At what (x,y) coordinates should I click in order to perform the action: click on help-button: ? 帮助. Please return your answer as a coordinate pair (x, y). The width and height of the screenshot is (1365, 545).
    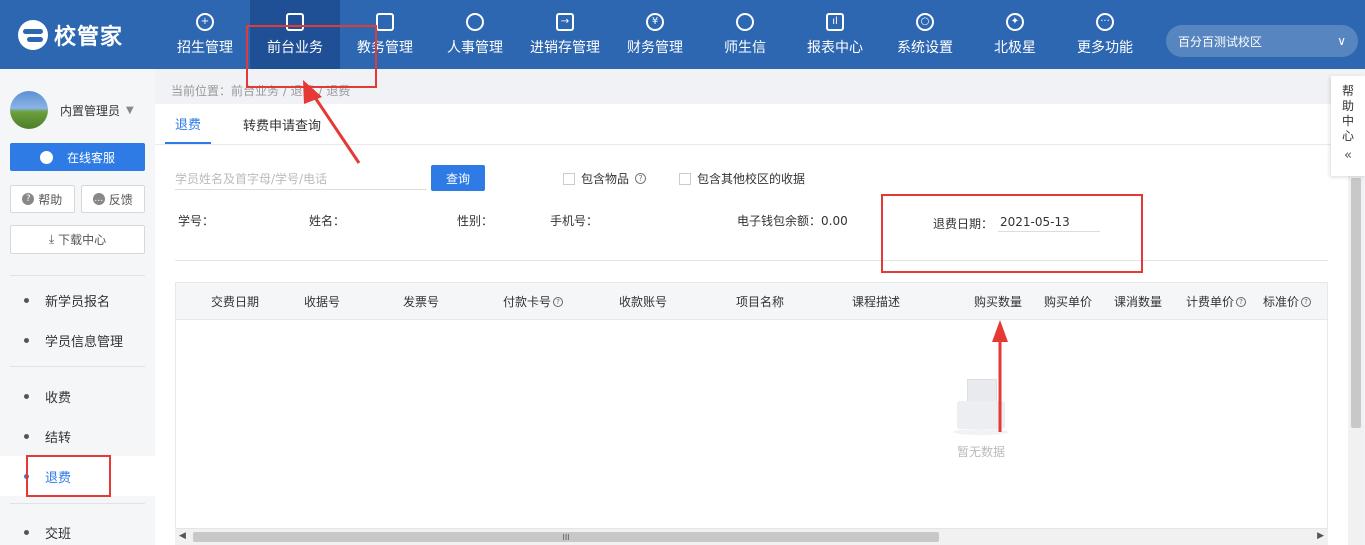
    Looking at the image, I should click on (42, 199).